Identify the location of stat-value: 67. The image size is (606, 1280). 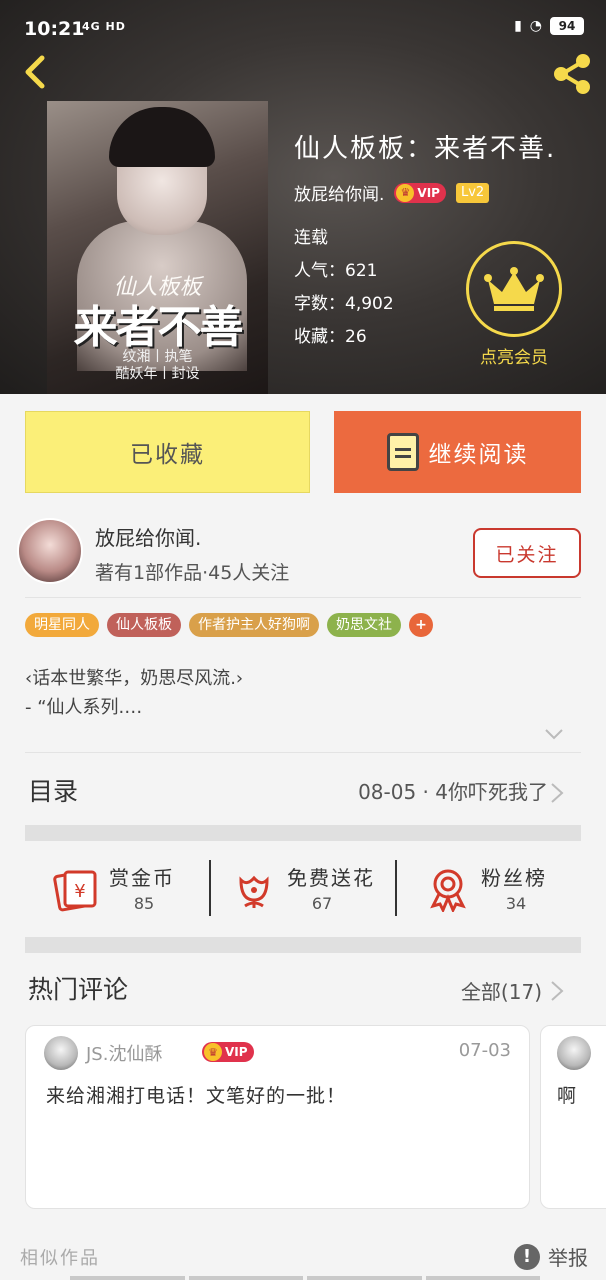
(322, 903).